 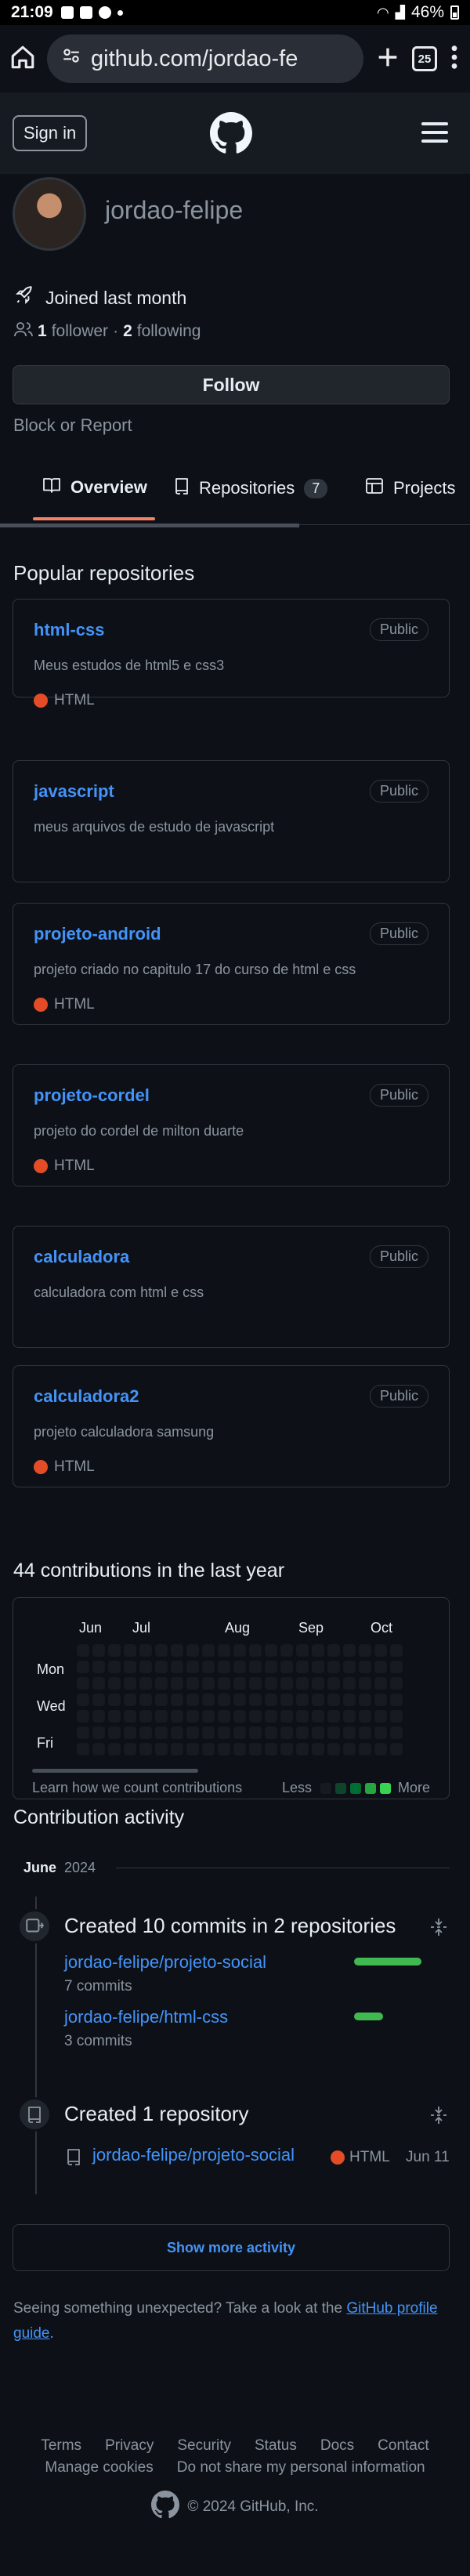 What do you see at coordinates (51, 133) in the screenshot?
I see `sign-in-button: Sign in` at bounding box center [51, 133].